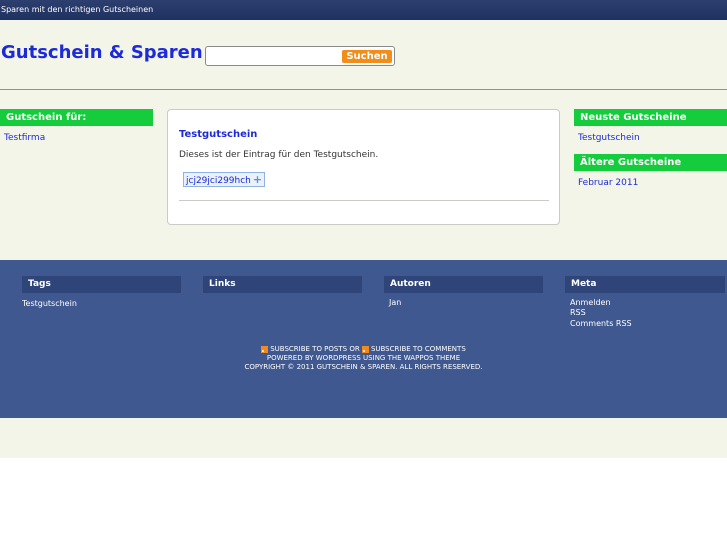 This screenshot has width=727, height=545. What do you see at coordinates (463, 284) in the screenshot?
I see `footer-heading-autoren: Autoren` at bounding box center [463, 284].